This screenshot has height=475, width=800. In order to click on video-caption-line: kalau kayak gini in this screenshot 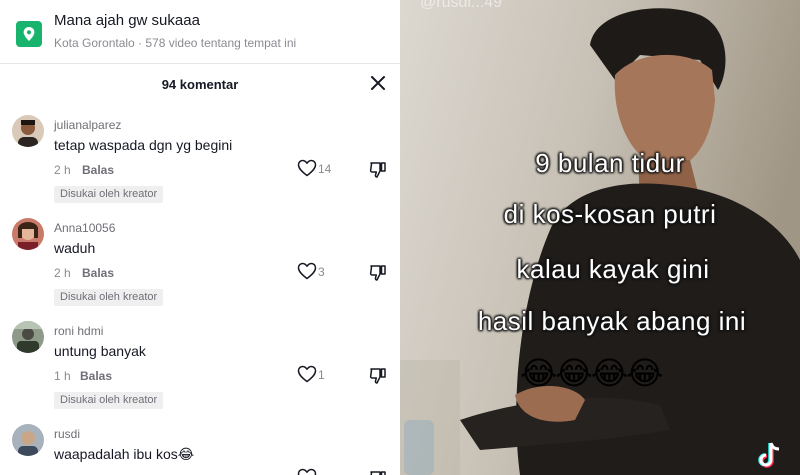, I will do `click(613, 269)`.